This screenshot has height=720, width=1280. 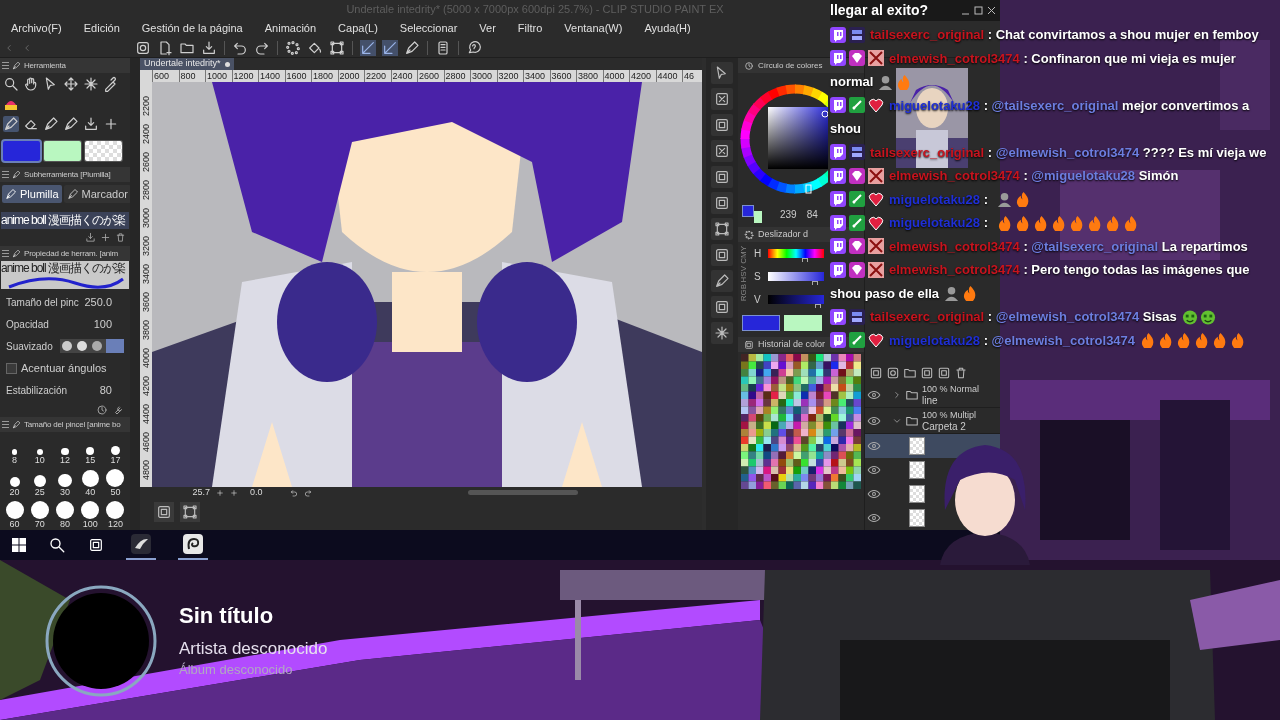 I want to click on mode-tab: RGB, so click(x=745, y=293).